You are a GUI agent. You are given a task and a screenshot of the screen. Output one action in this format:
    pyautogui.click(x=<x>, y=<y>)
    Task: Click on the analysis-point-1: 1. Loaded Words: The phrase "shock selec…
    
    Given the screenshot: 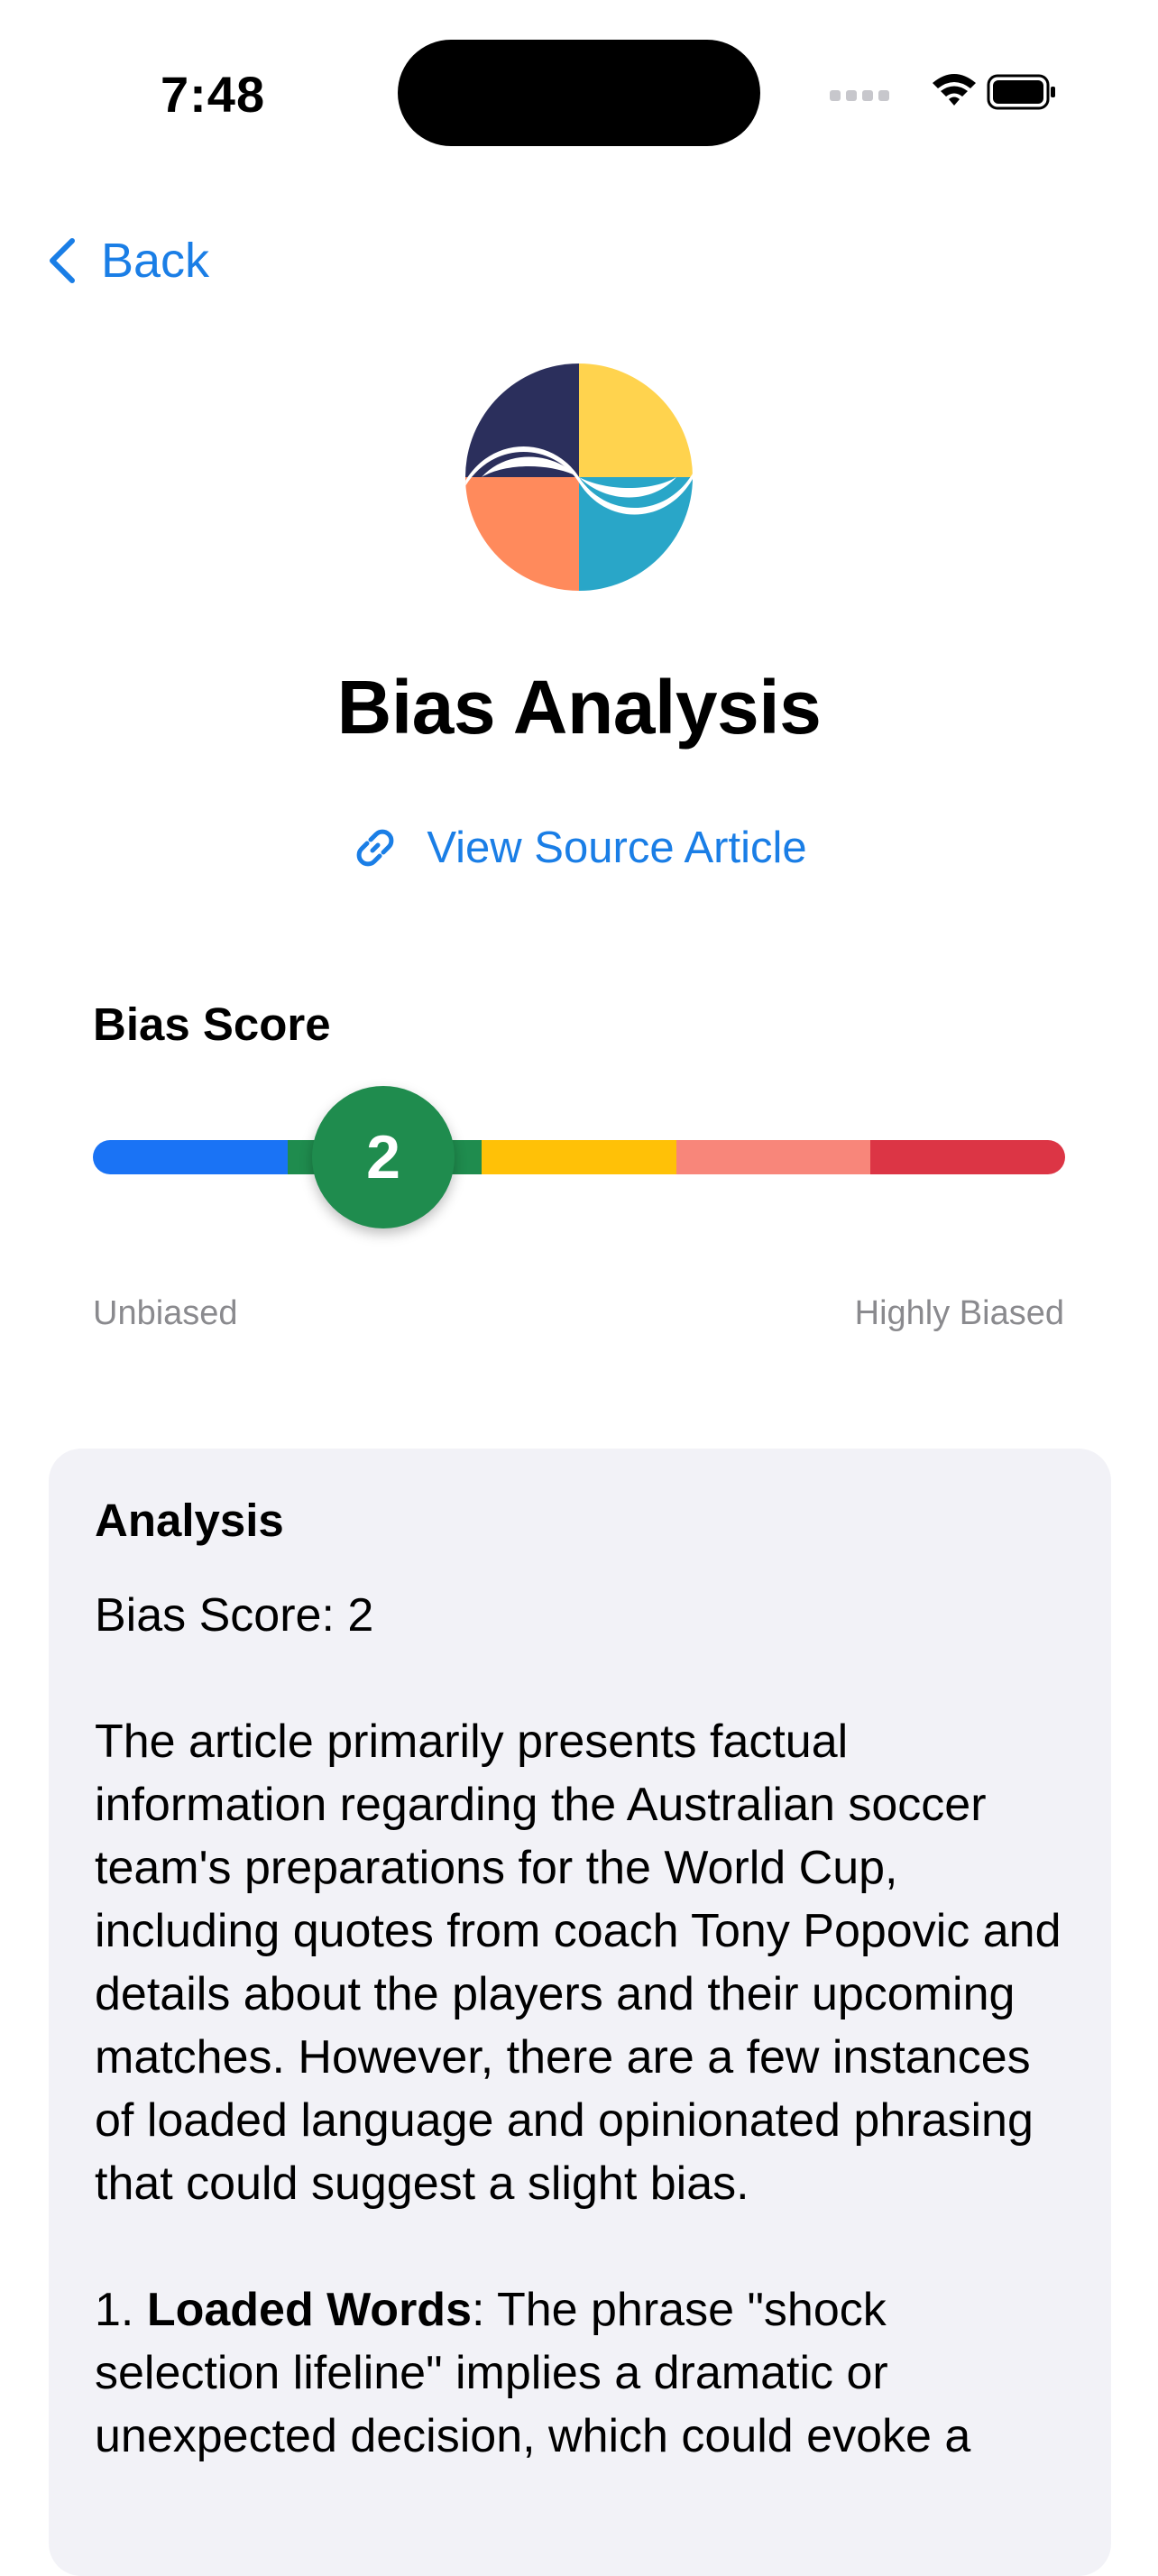 What is the action you would take?
    pyautogui.click(x=586, y=2373)
    